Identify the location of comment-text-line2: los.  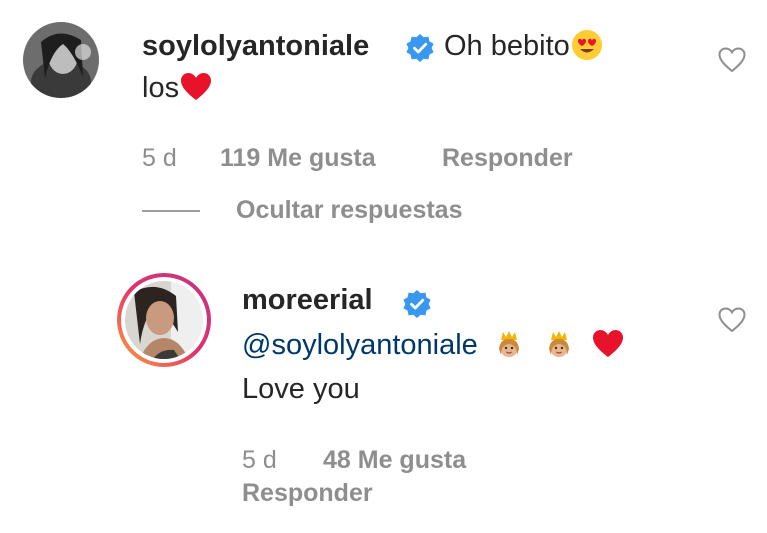
(177, 88).